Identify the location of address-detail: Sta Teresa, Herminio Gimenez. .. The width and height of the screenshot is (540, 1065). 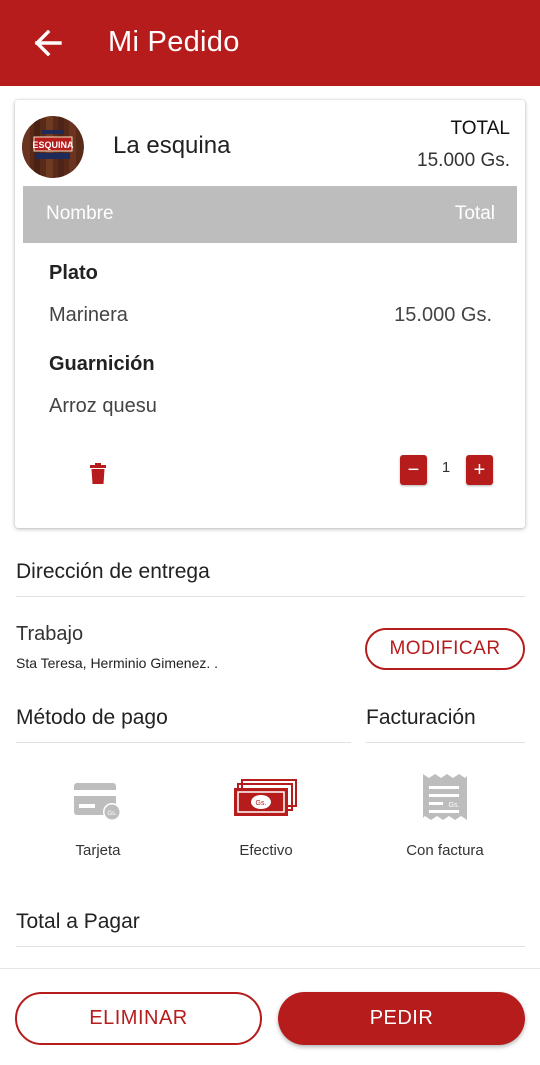
(117, 663).